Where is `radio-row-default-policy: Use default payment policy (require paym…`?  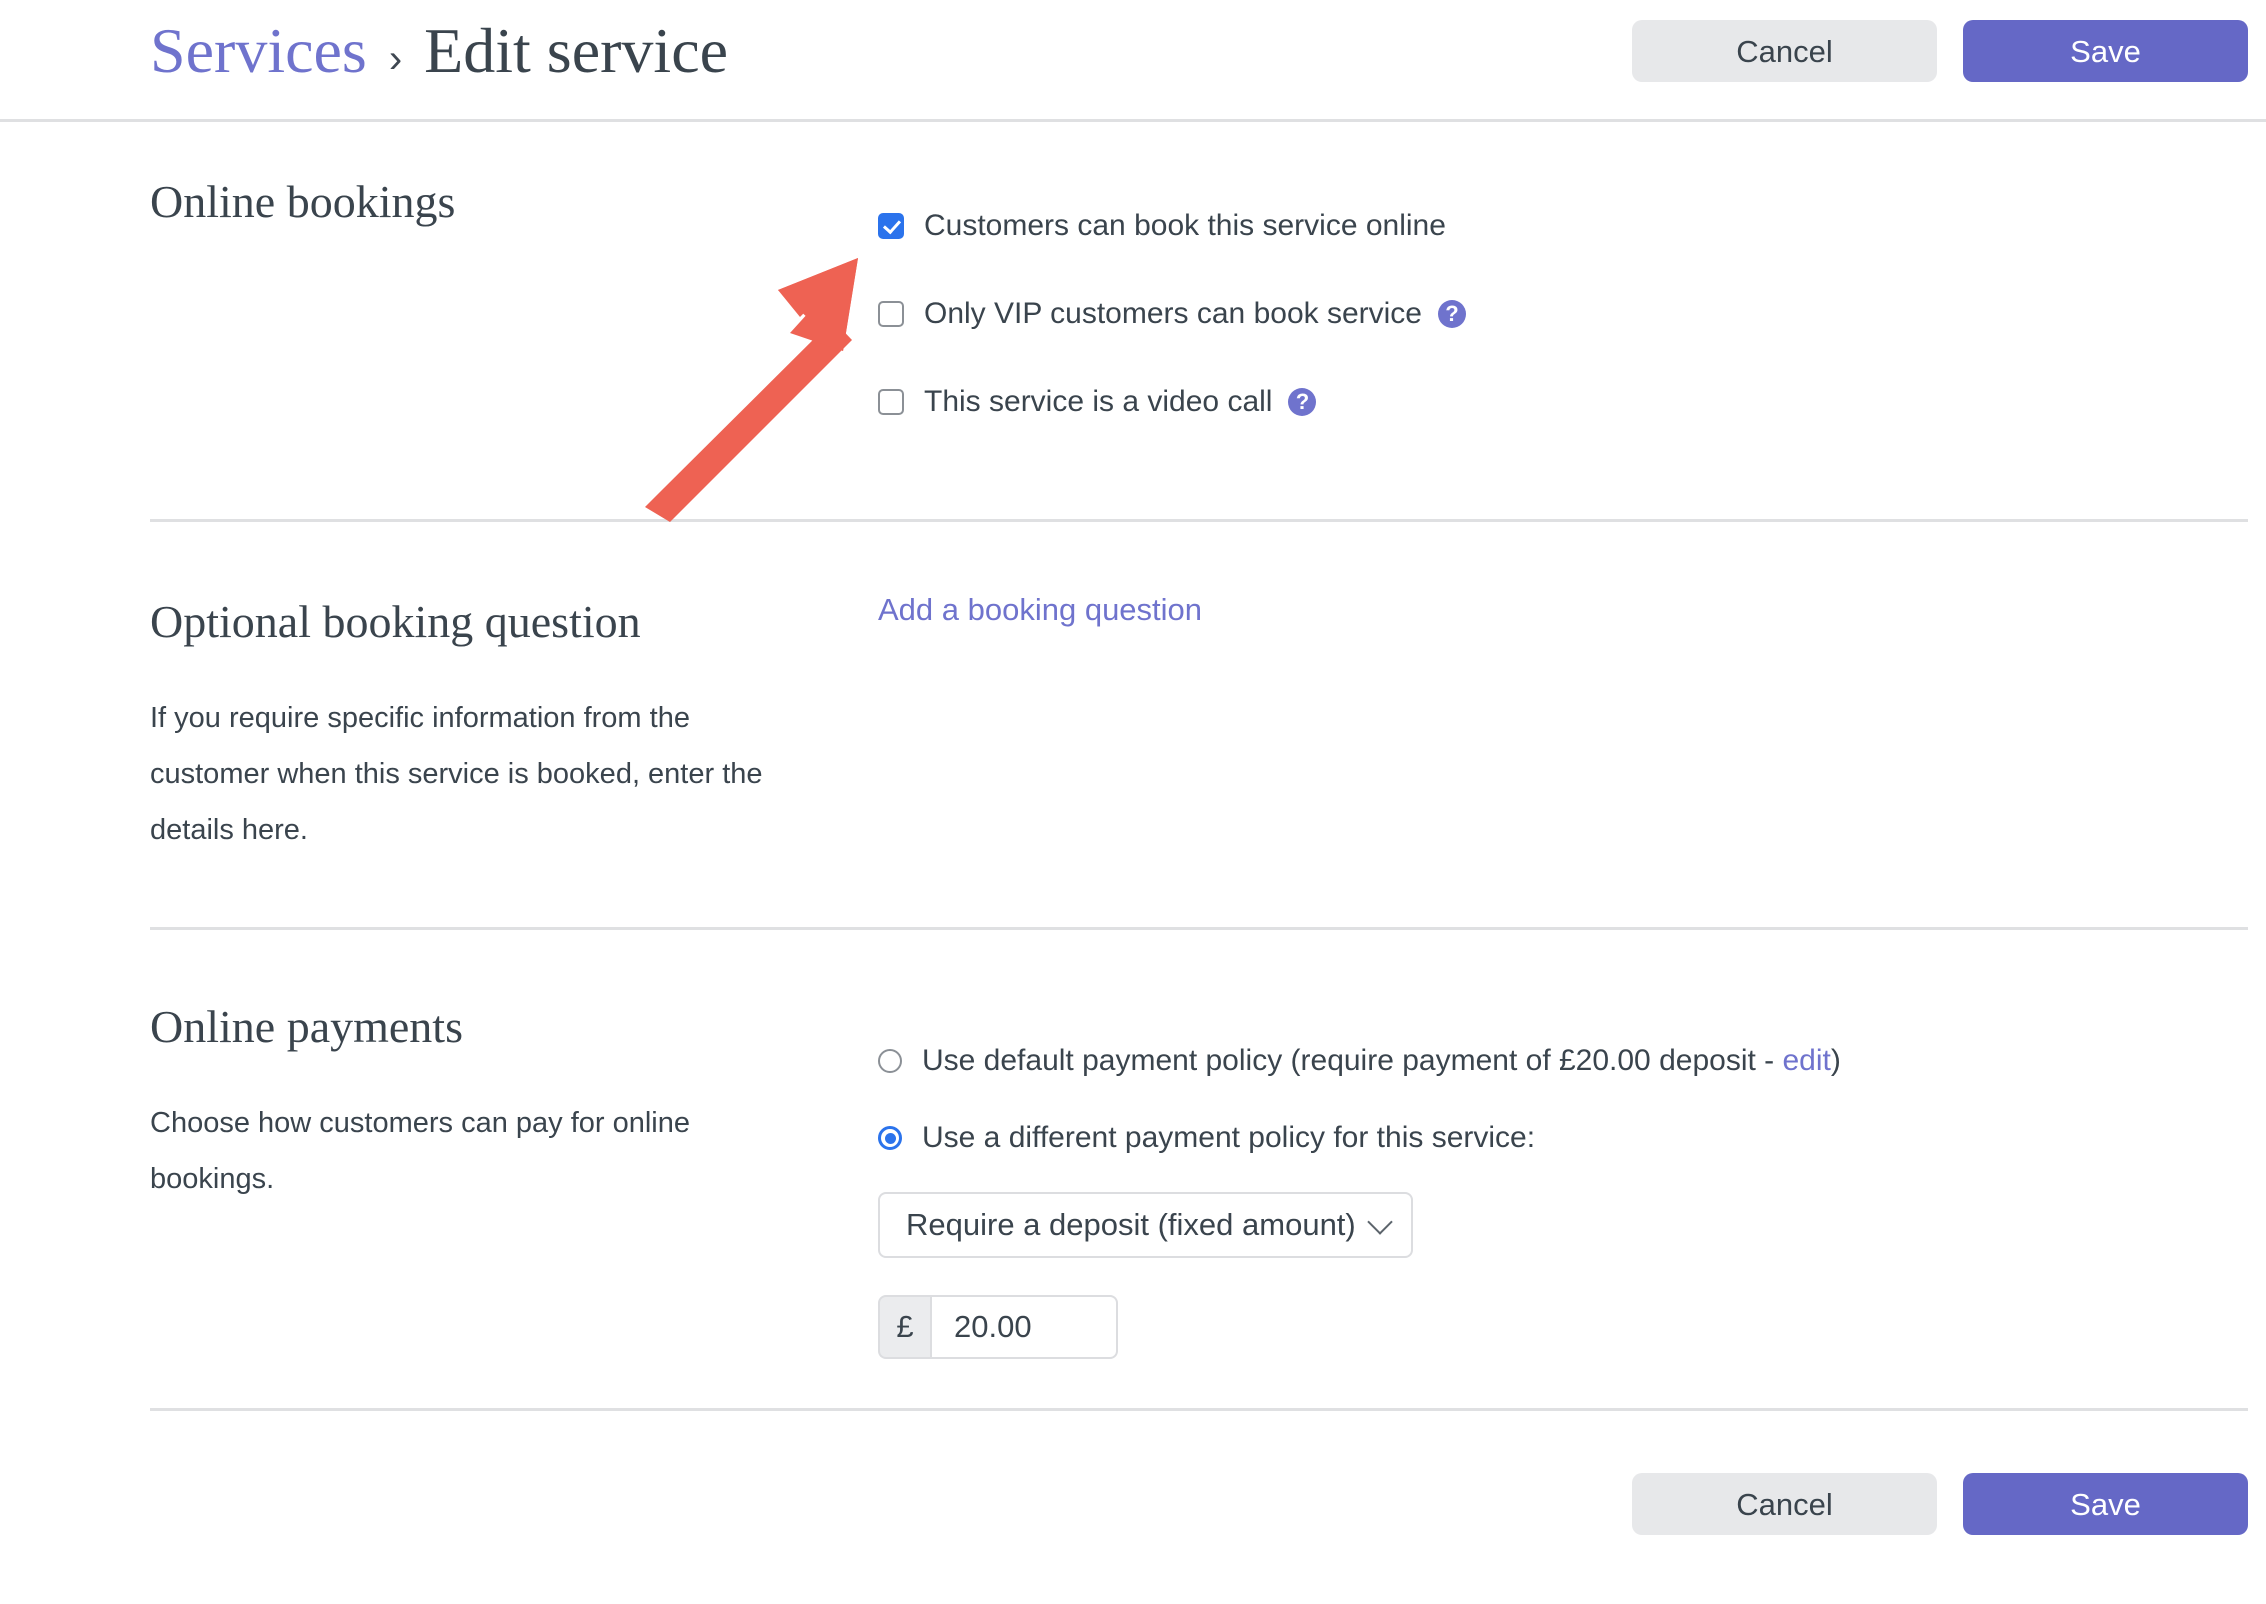
radio-row-default-policy: Use default payment policy (require paym… is located at coordinates (1359, 1061).